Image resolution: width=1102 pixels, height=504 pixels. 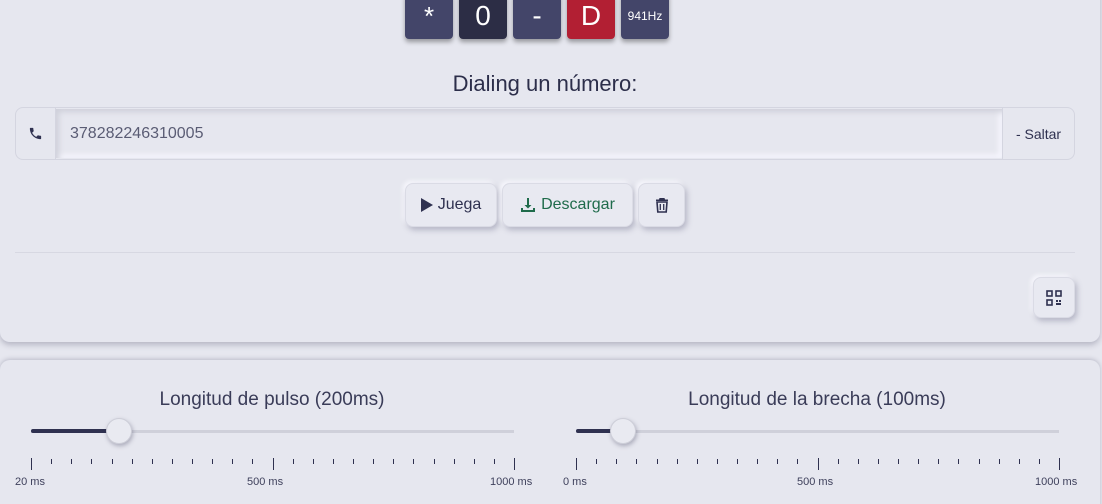 I want to click on key-d: D, so click(x=591, y=19).